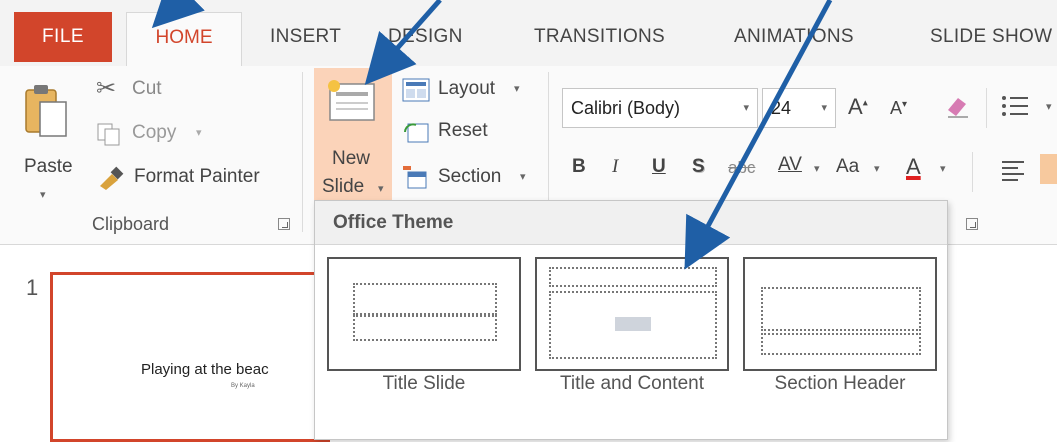 Image resolution: width=1057 pixels, height=442 pixels. I want to click on tab-transitions: TRANSITIONS, so click(599, 44).